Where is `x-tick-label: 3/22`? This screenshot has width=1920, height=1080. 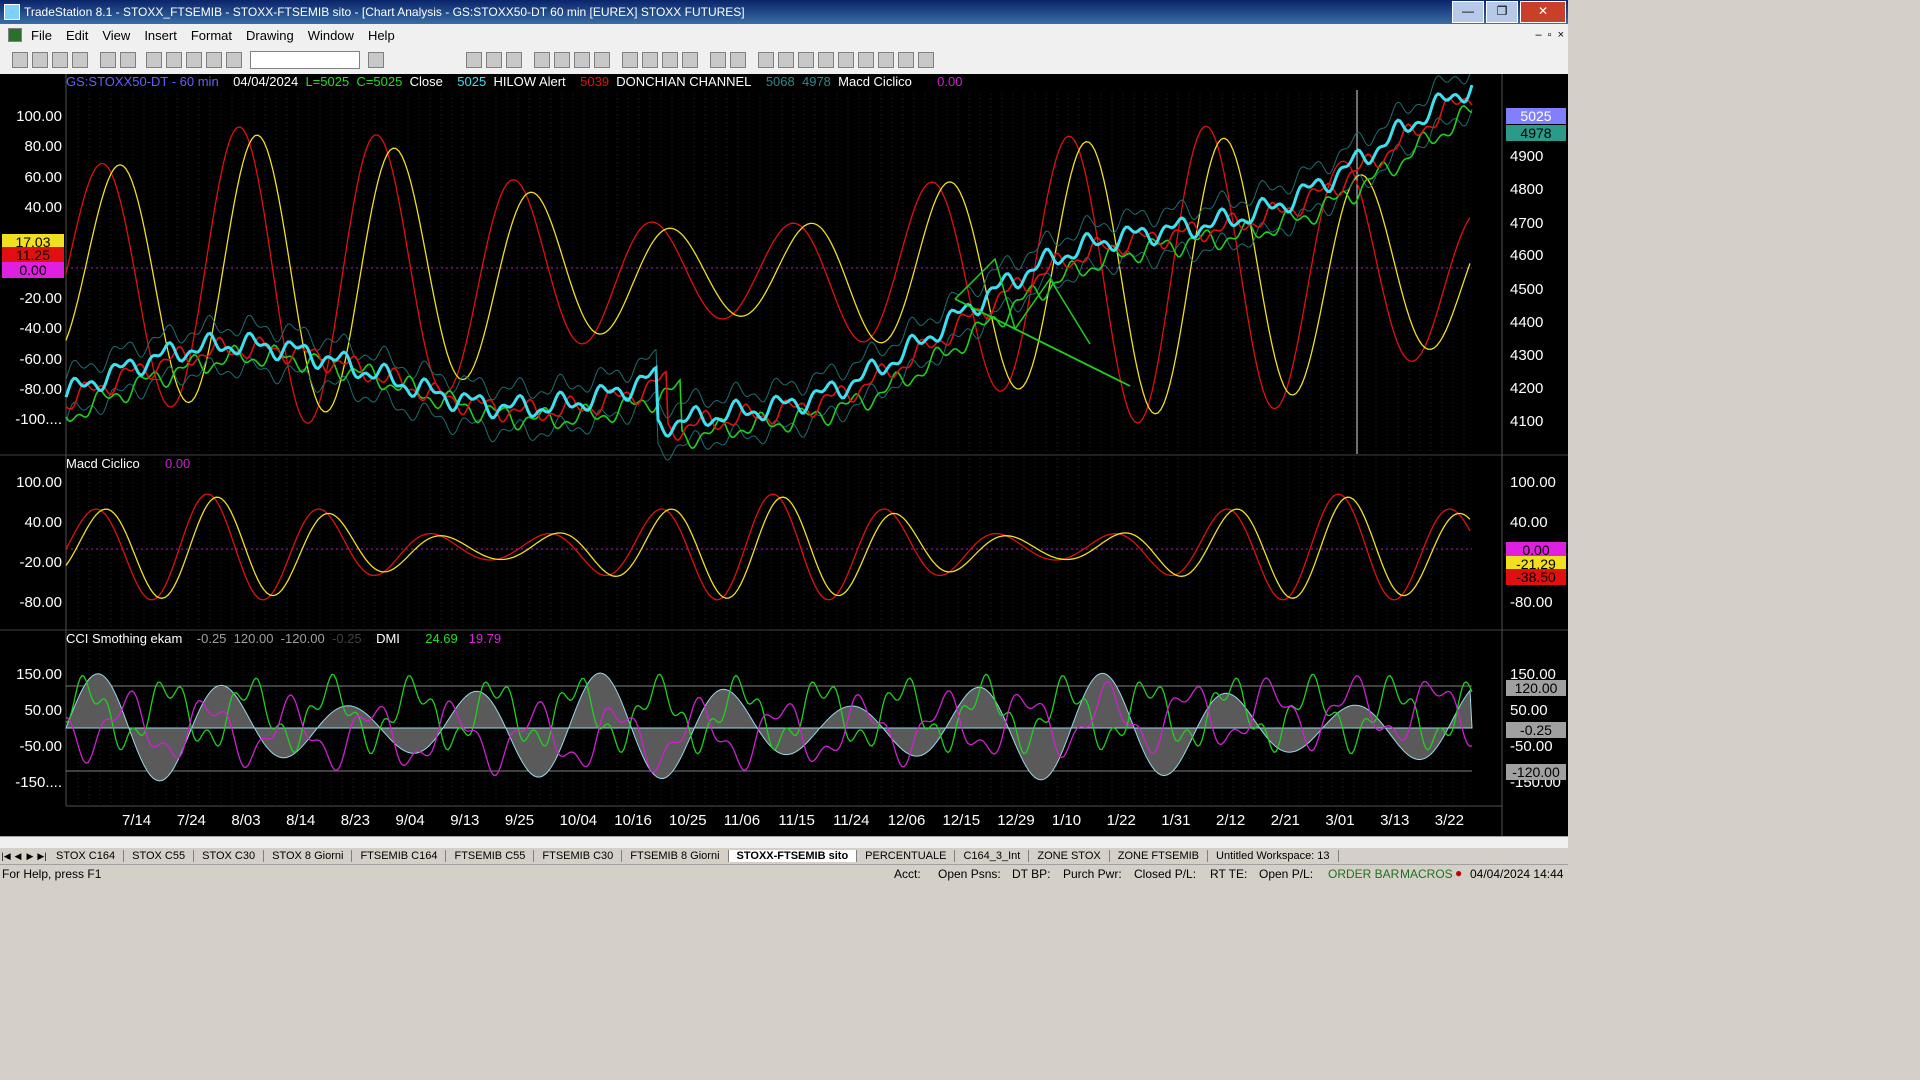
x-tick-label: 3/22 is located at coordinates (1449, 820).